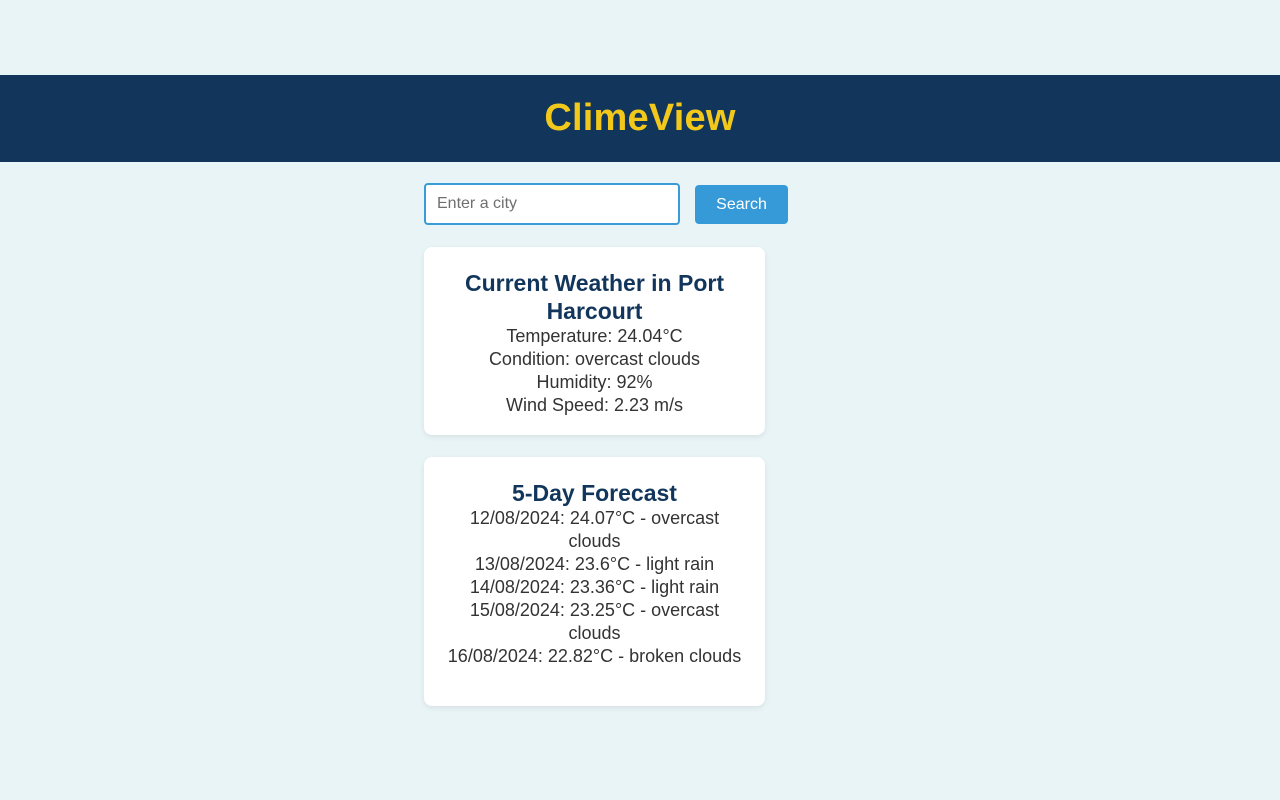  What do you see at coordinates (594, 405) in the screenshot?
I see `wind-speed-text: Wind Speed: 2.23 m/s` at bounding box center [594, 405].